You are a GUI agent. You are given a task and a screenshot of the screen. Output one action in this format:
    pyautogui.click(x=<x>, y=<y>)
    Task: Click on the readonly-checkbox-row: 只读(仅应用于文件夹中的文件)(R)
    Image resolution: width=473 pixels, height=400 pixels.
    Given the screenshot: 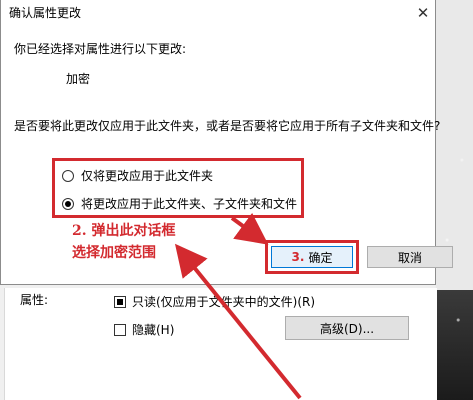 What is the action you would take?
    pyautogui.click(x=214, y=301)
    